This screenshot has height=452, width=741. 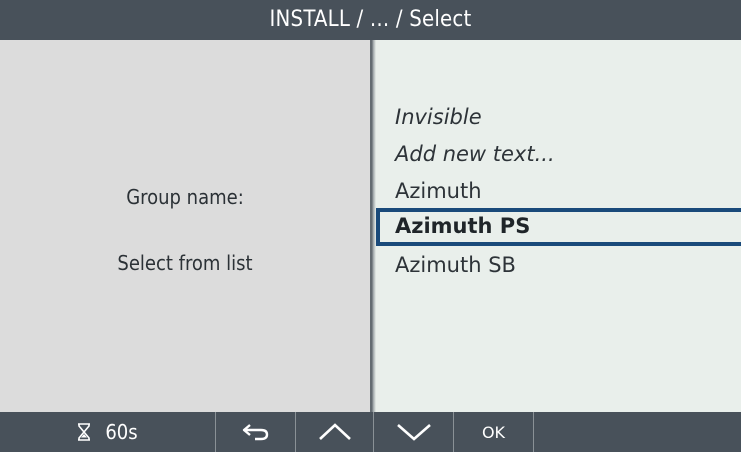 I want to click on page-title: INSTALL / ... / Select, so click(x=370, y=19).